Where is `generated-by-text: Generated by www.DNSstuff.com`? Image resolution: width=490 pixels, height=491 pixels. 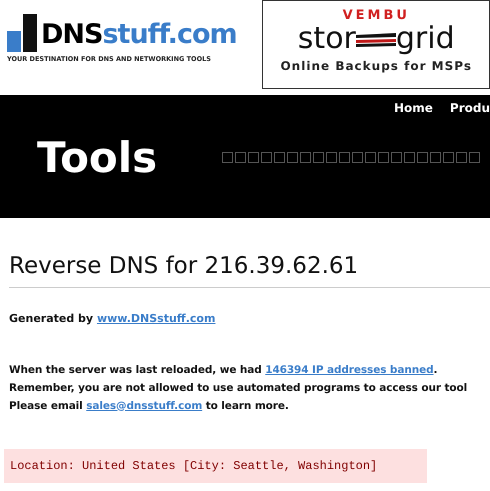 generated-by-text: Generated by www.DNSstuff.com is located at coordinates (112, 319).